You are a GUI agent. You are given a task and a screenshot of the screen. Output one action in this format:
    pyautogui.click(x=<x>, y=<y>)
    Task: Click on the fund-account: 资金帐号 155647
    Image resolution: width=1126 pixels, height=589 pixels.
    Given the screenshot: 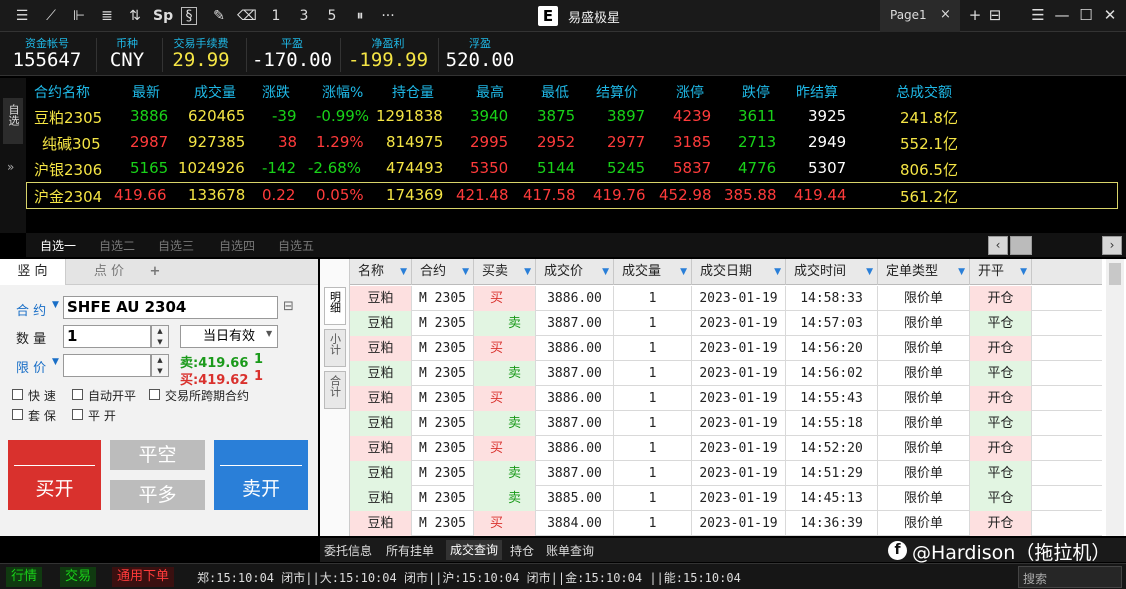 What is the action you would take?
    pyautogui.click(x=47, y=53)
    